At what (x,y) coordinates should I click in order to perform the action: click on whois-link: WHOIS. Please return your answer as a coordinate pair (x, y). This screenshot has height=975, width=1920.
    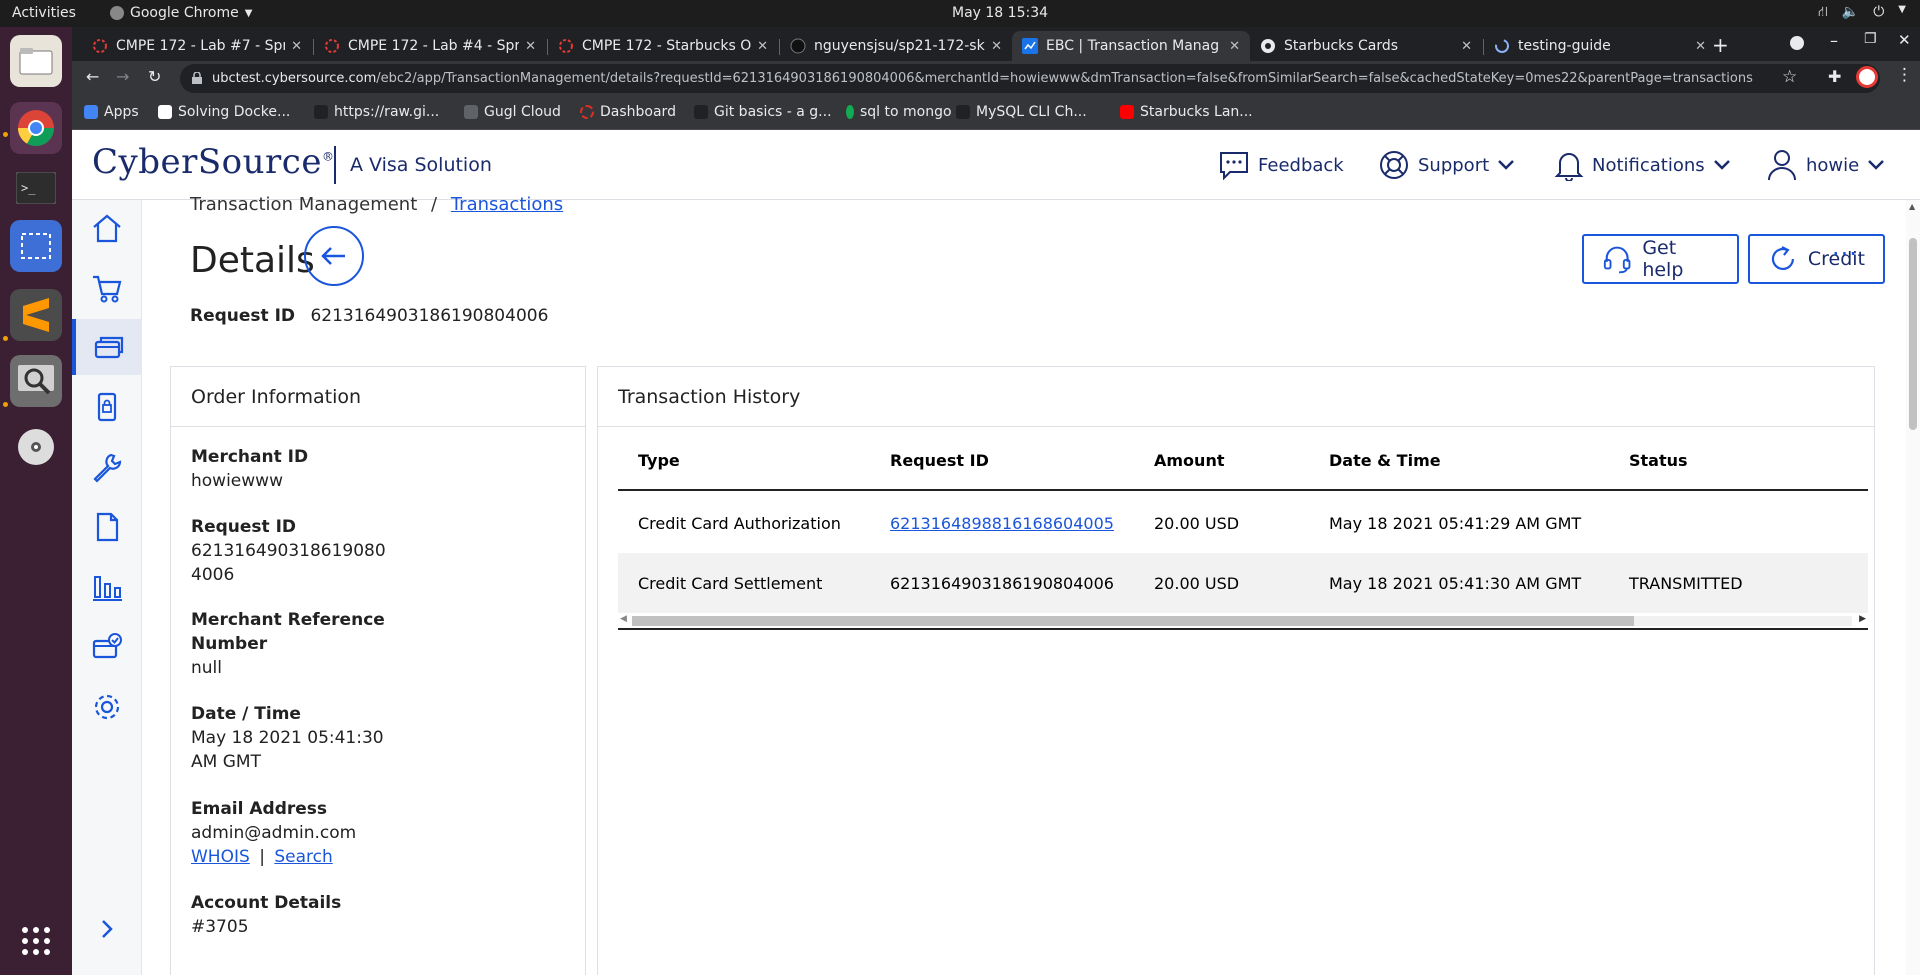
    Looking at the image, I should click on (220, 857).